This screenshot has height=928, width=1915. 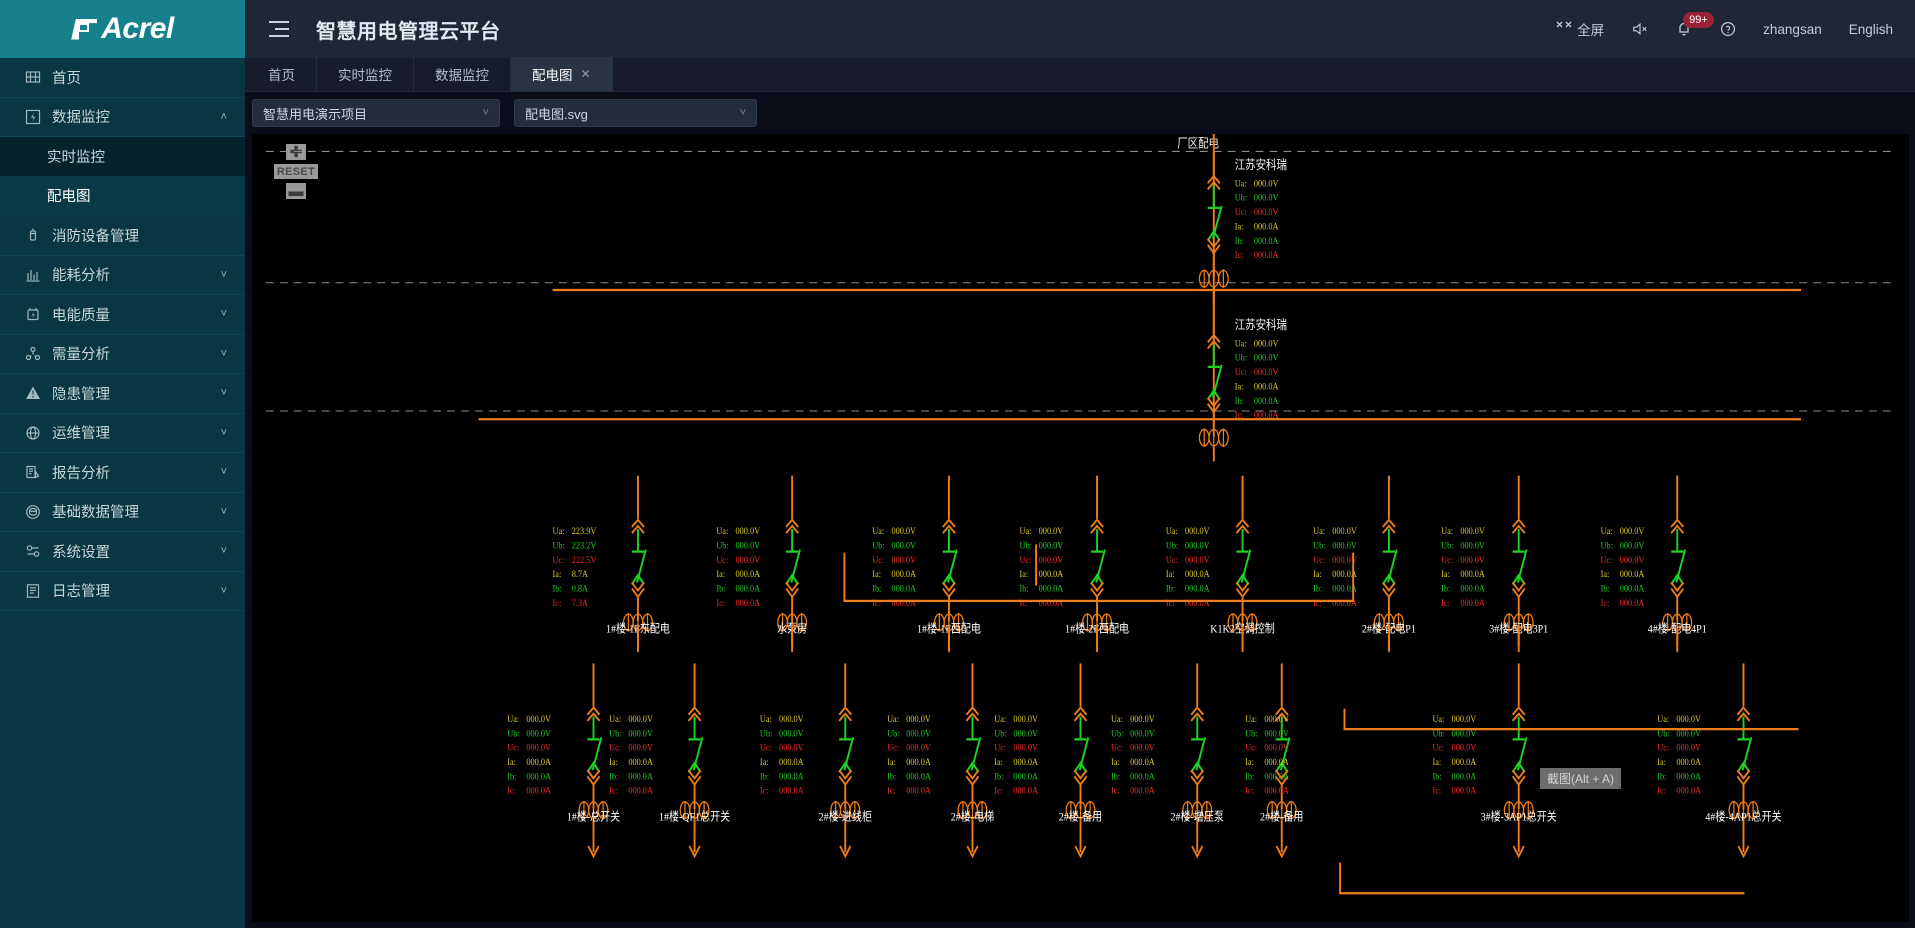 What do you see at coordinates (1579, 29) in the screenshot?
I see `fullscreen-button: 全屏` at bounding box center [1579, 29].